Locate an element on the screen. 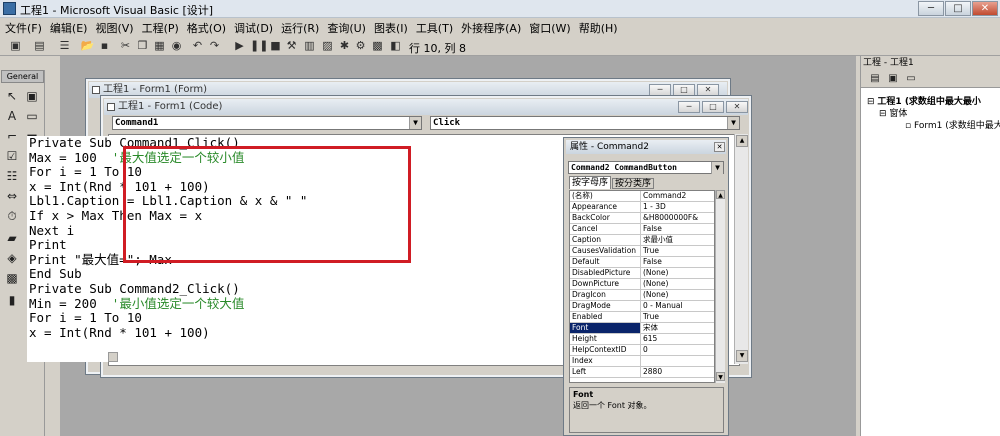 The width and height of the screenshot is (1000, 436). property-row: Cancel False is located at coordinates (642, 229).